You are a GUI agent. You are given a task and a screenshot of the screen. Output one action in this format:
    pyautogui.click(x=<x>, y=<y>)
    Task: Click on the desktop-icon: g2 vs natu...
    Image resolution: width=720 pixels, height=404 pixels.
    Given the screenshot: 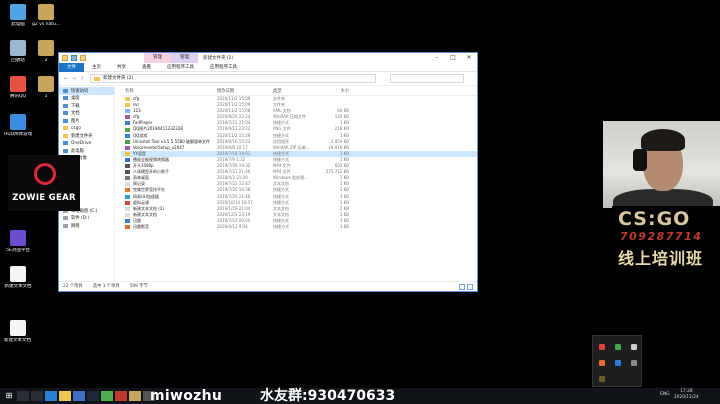 What is the action you would take?
    pyautogui.click(x=46, y=15)
    